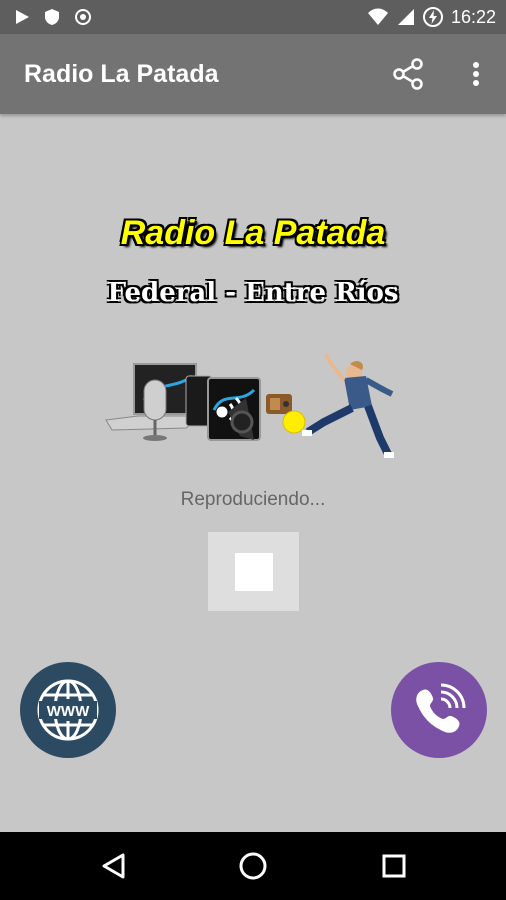 The image size is (506, 900). What do you see at coordinates (121, 74) in the screenshot?
I see `app-title: Radio La Patada` at bounding box center [121, 74].